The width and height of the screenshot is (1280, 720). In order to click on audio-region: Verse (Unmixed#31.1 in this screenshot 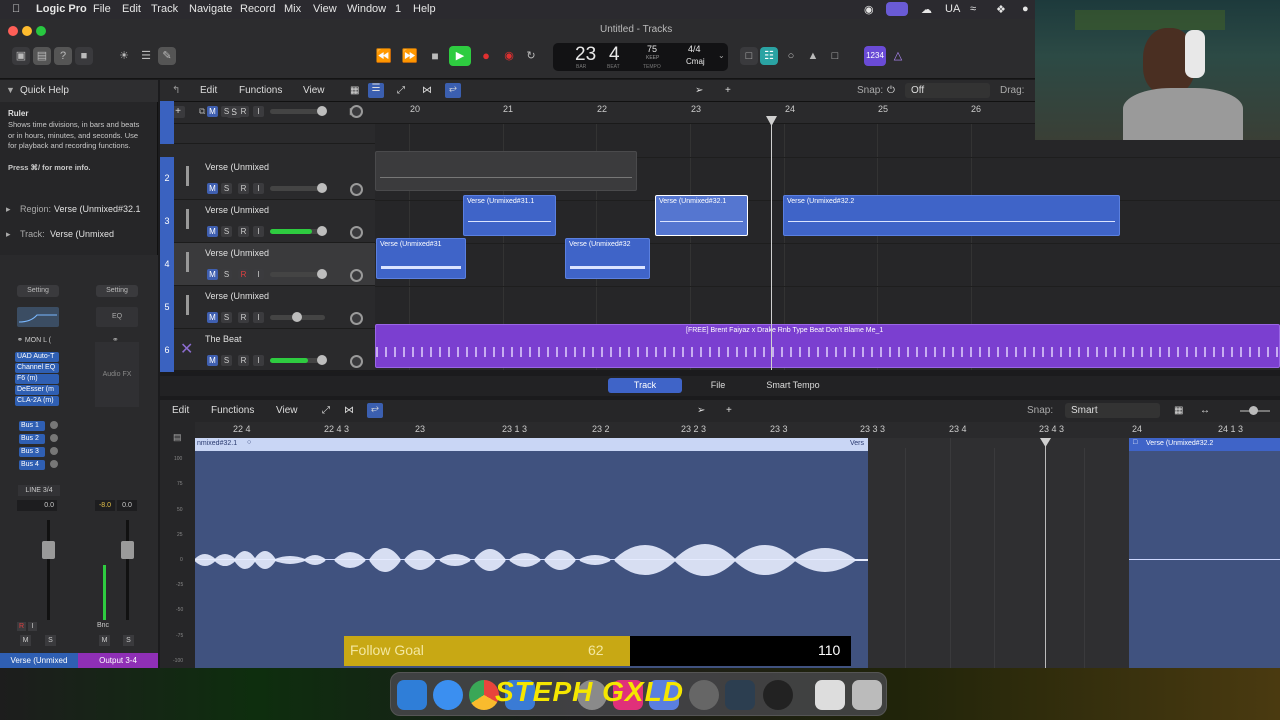, I will do `click(509, 215)`.